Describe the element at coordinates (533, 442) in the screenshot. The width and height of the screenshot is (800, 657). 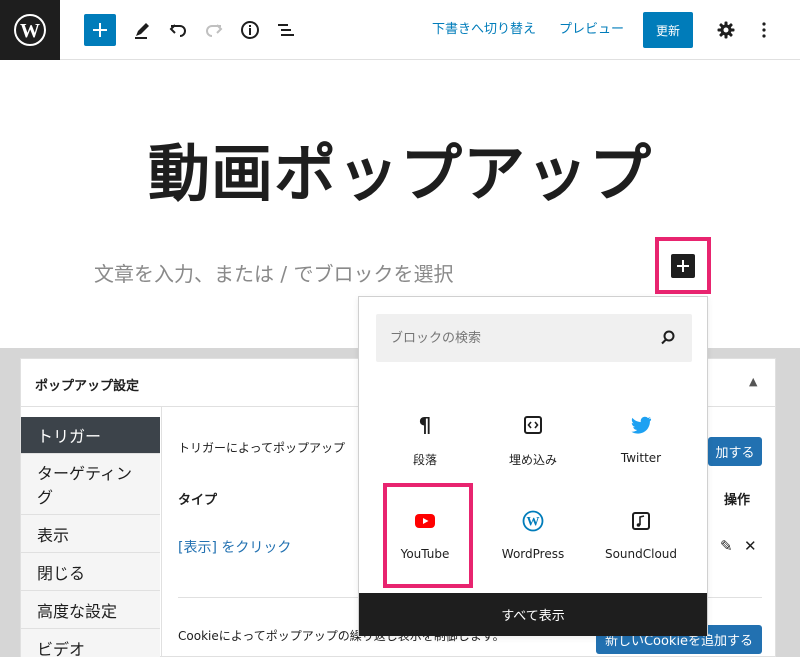
I see `block-embed: 埋め込み` at that location.